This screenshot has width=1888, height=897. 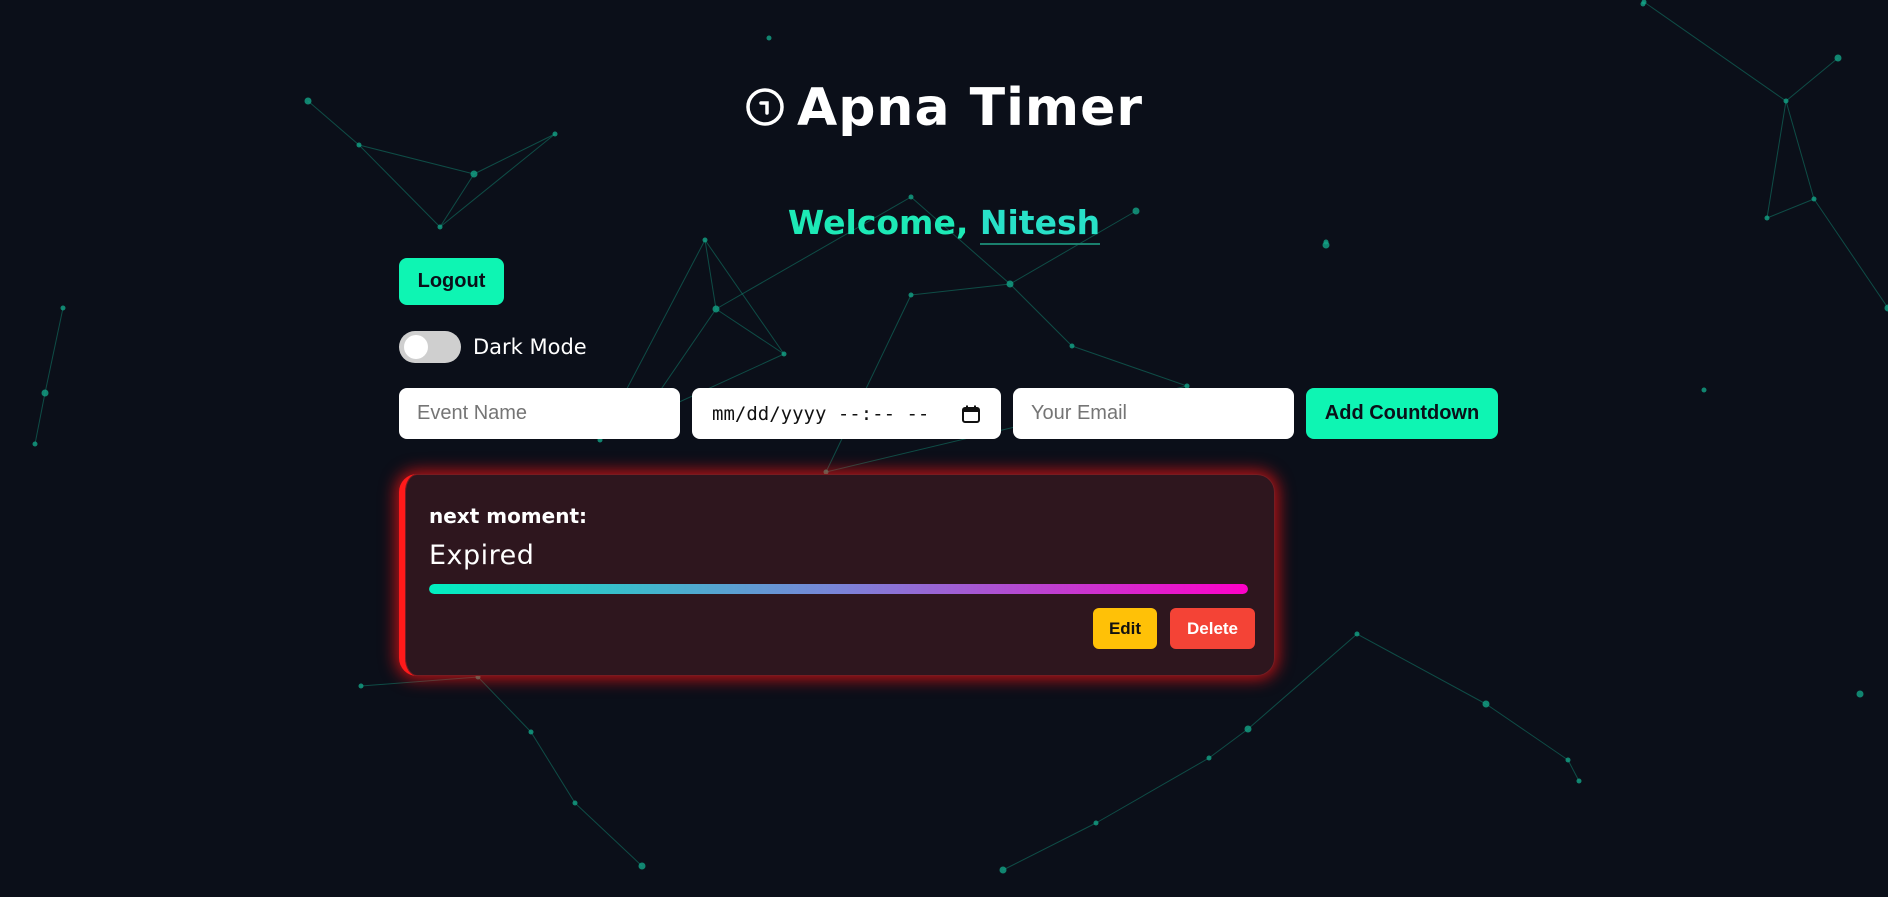 I want to click on dark-mode-toggle, so click(x=430, y=347).